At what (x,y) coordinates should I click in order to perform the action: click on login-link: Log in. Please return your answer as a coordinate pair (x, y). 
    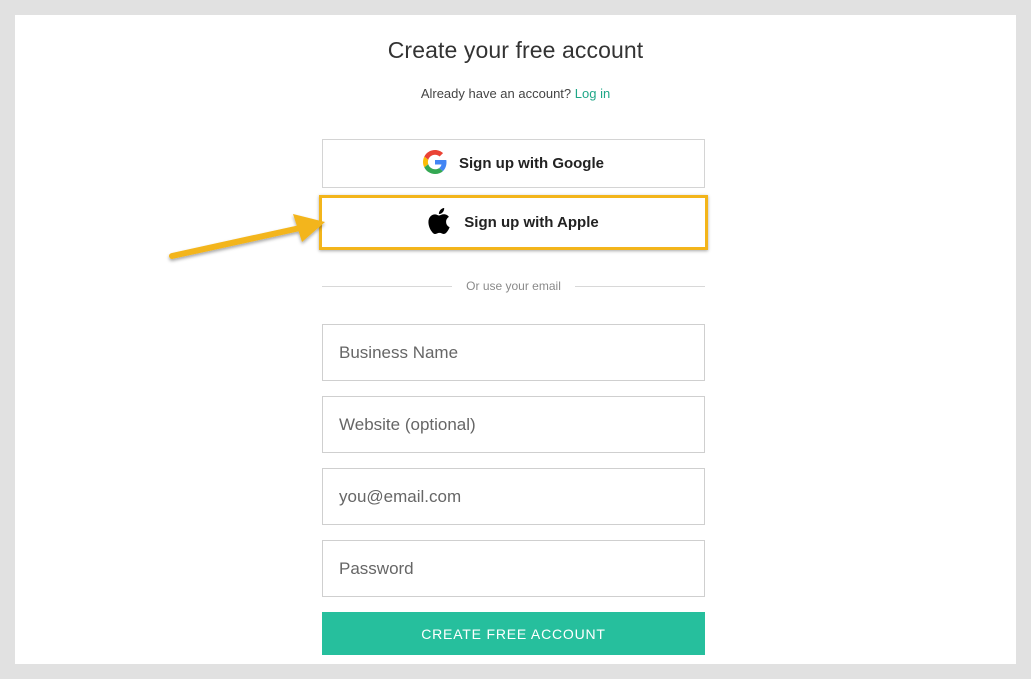
    Looking at the image, I should click on (592, 93).